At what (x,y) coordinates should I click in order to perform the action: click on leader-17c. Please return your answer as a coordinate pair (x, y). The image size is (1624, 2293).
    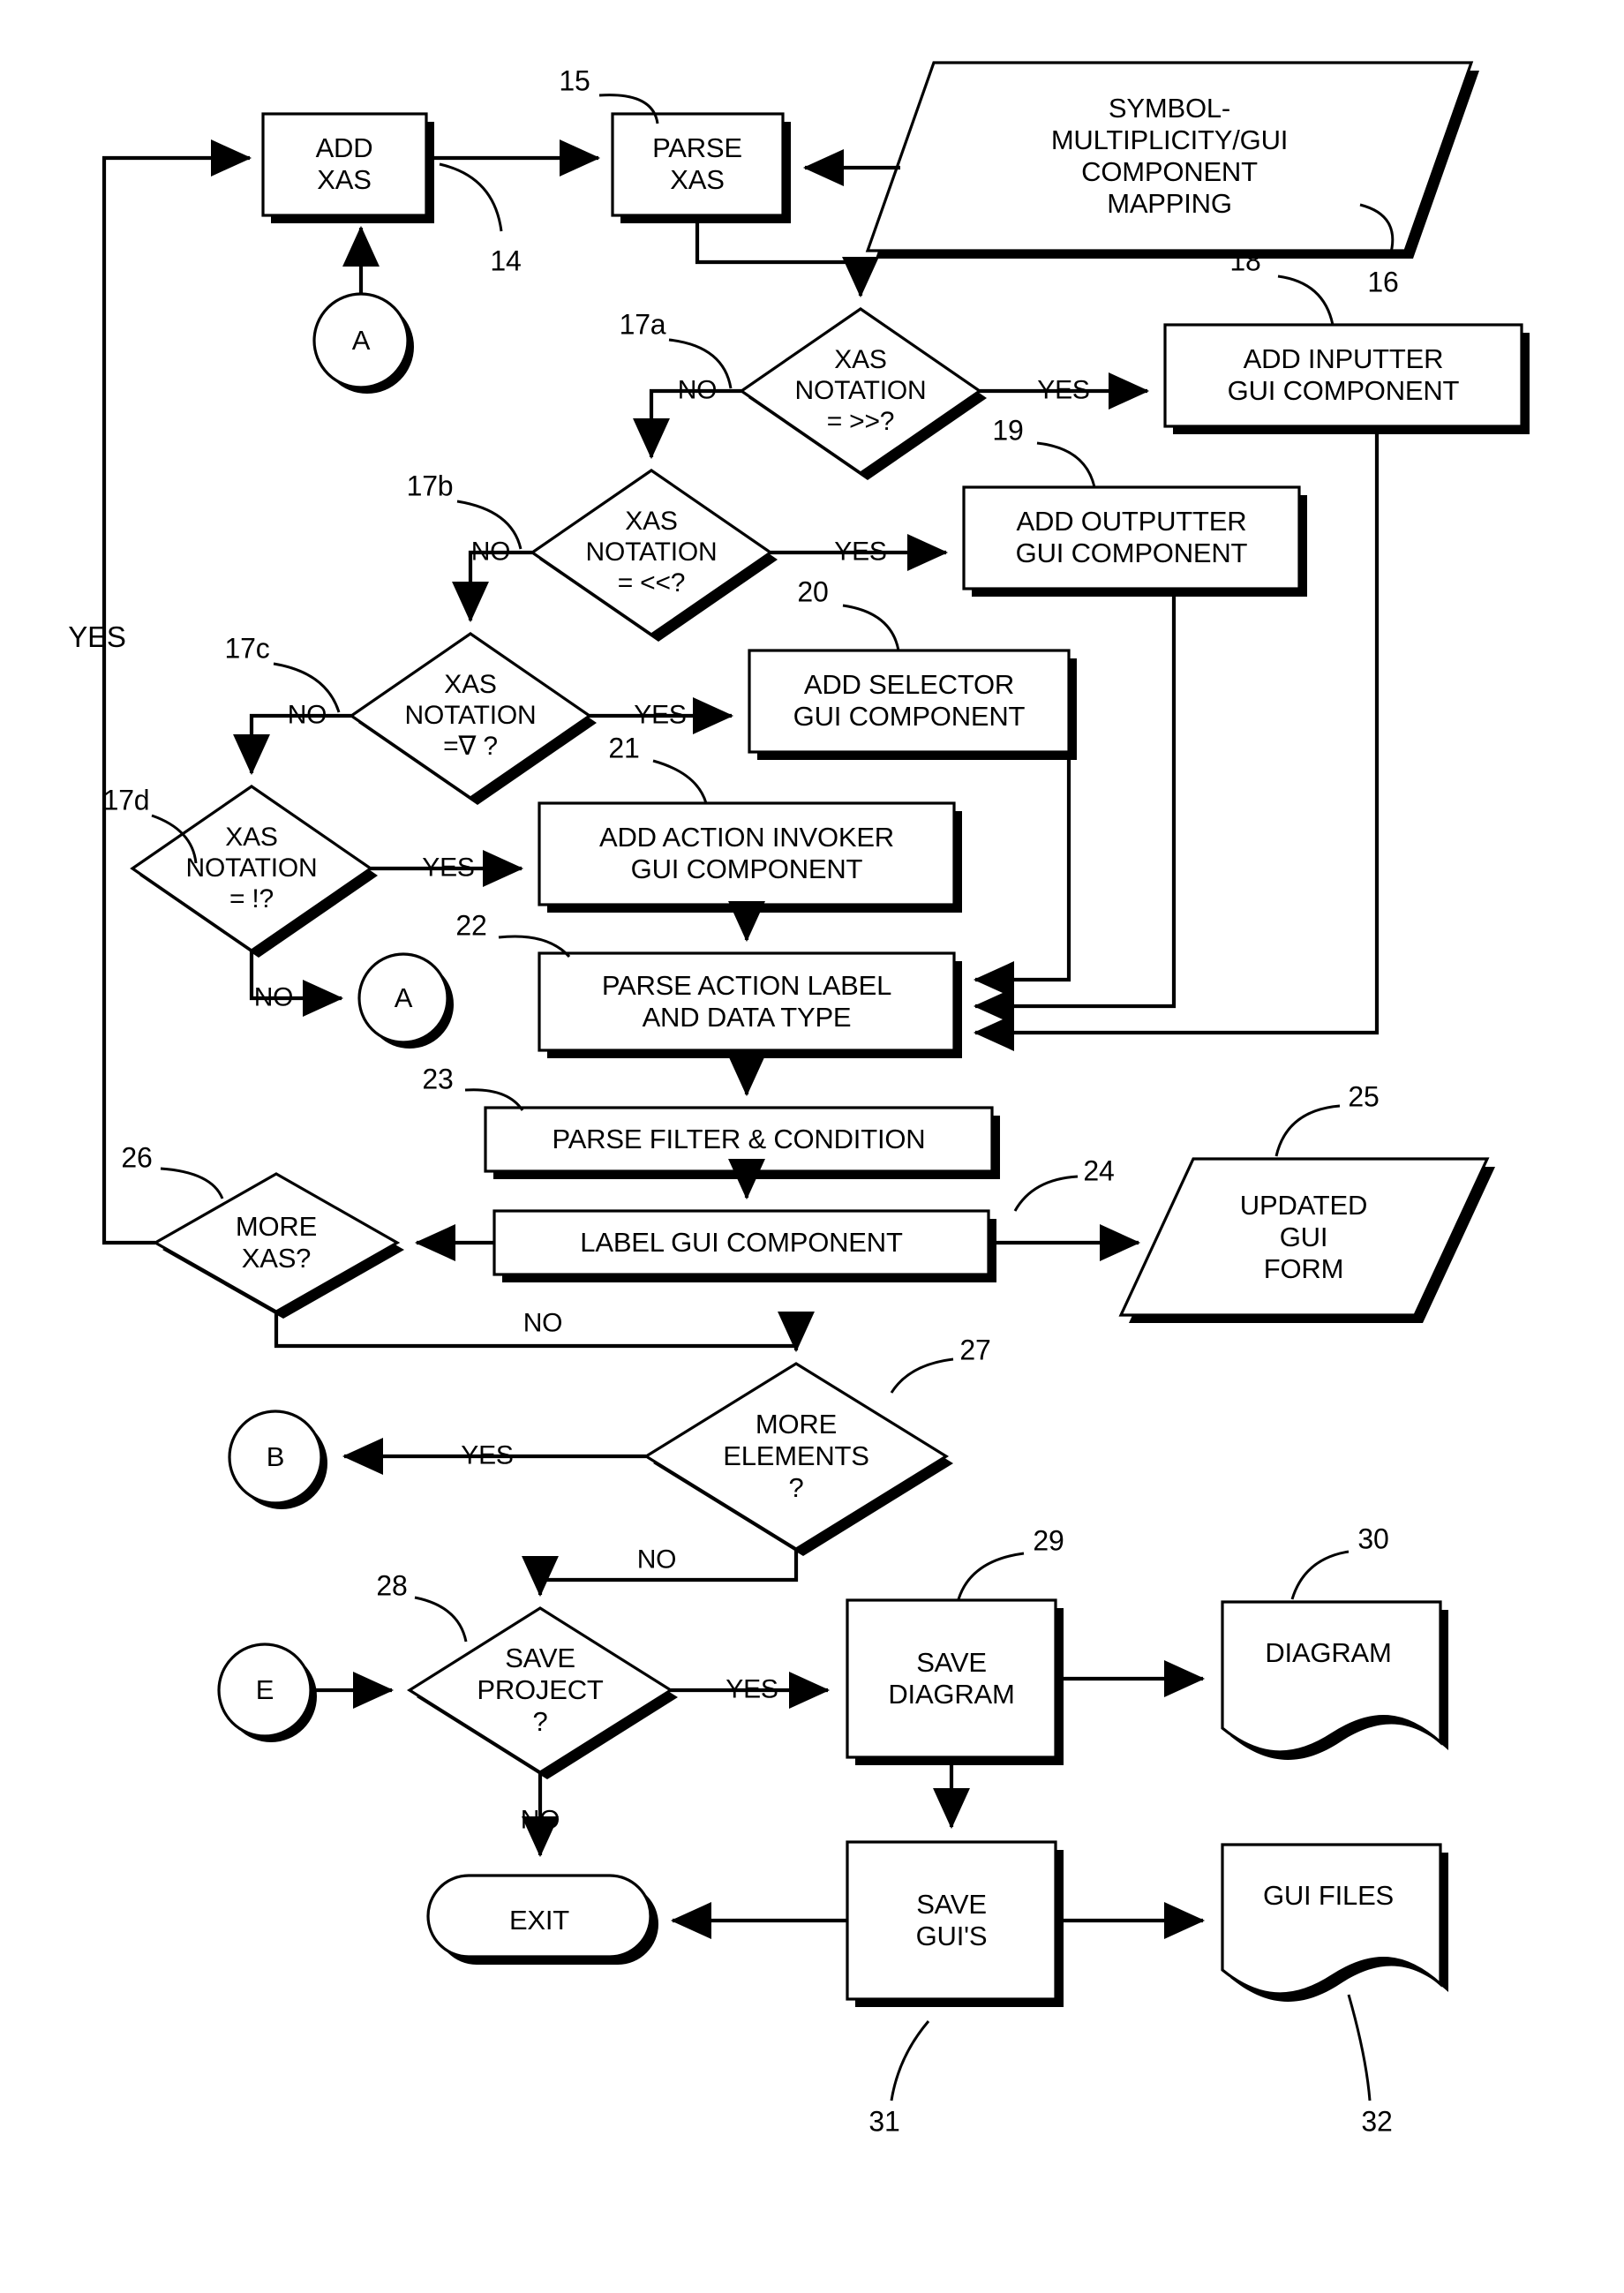
    Looking at the image, I should click on (307, 687).